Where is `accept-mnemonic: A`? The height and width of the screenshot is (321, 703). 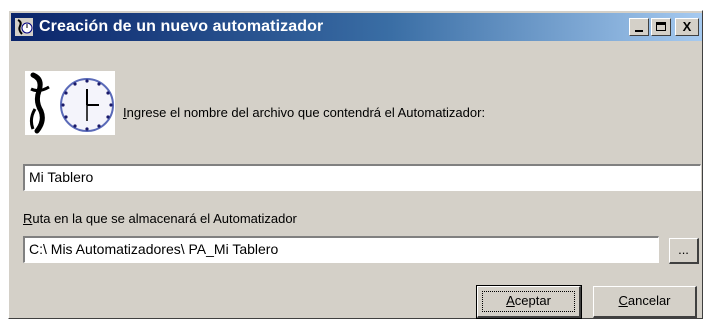
accept-mnemonic: A is located at coordinates (510, 300).